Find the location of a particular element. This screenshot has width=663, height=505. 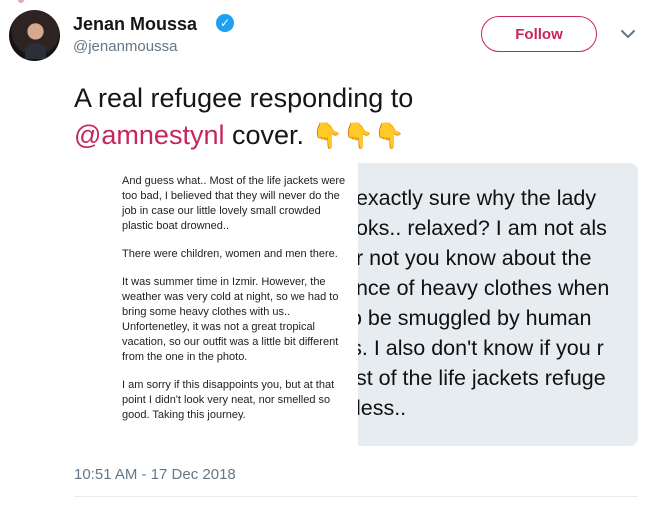

image-back-line: or not you know about the is located at coordinates (468, 258).